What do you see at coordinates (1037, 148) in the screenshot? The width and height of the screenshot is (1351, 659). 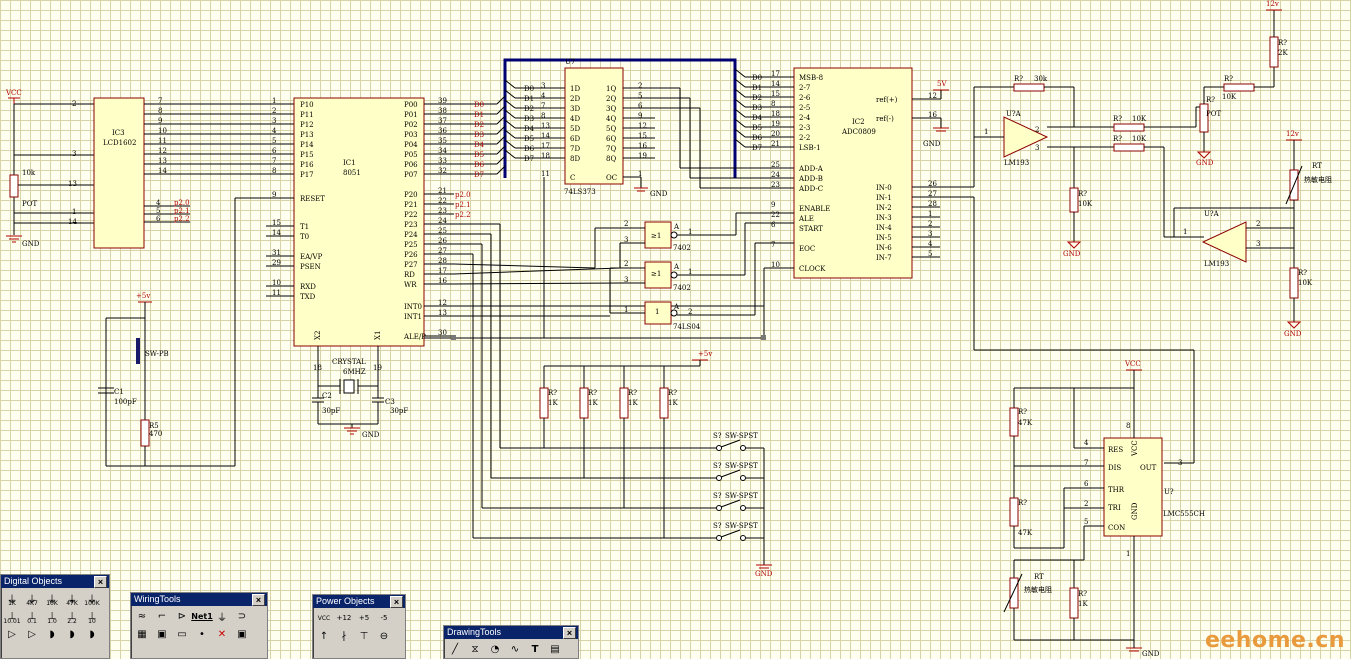 I see `svg-text: 3` at bounding box center [1037, 148].